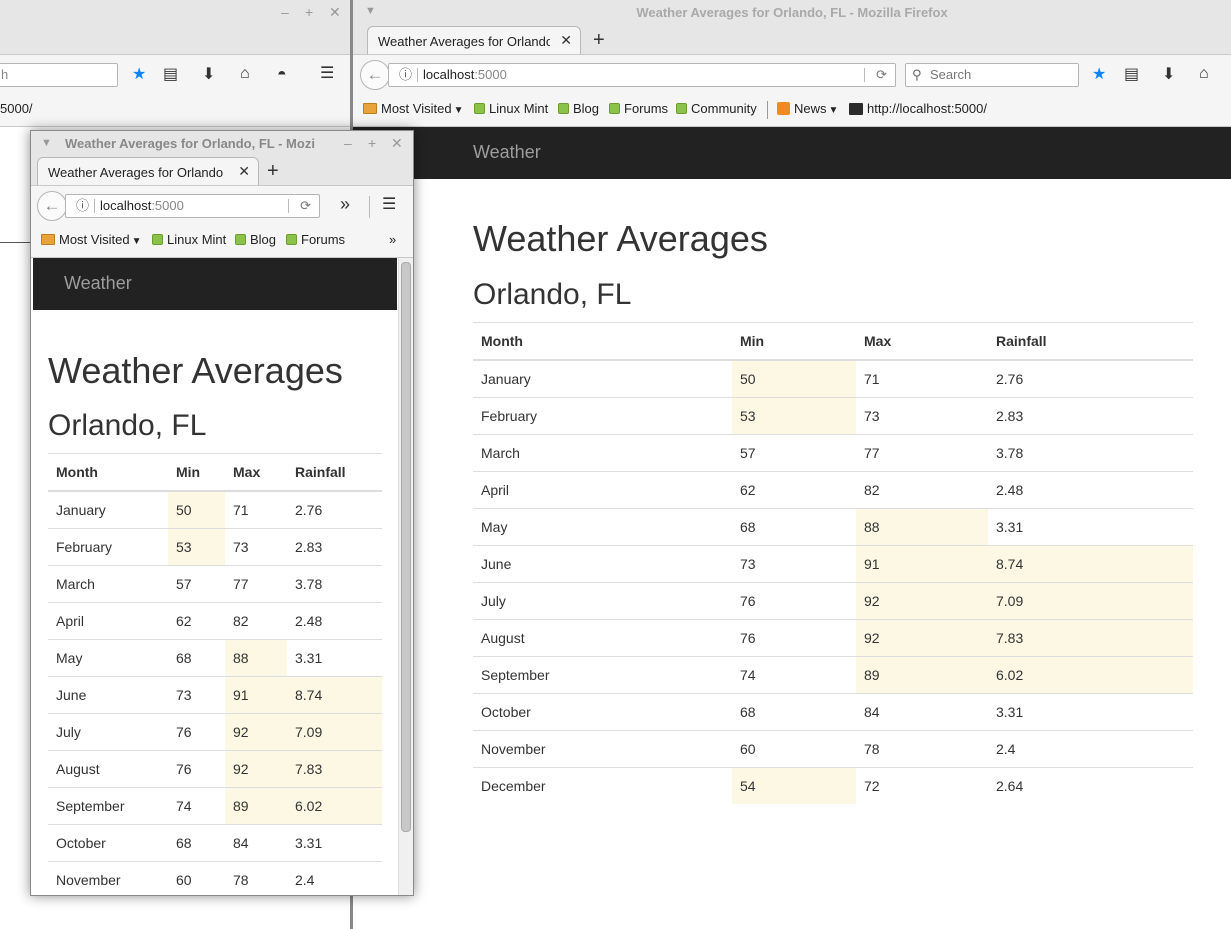 Image resolution: width=1231 pixels, height=929 pixels. I want to click on bookmark-community: Community, so click(716, 108).